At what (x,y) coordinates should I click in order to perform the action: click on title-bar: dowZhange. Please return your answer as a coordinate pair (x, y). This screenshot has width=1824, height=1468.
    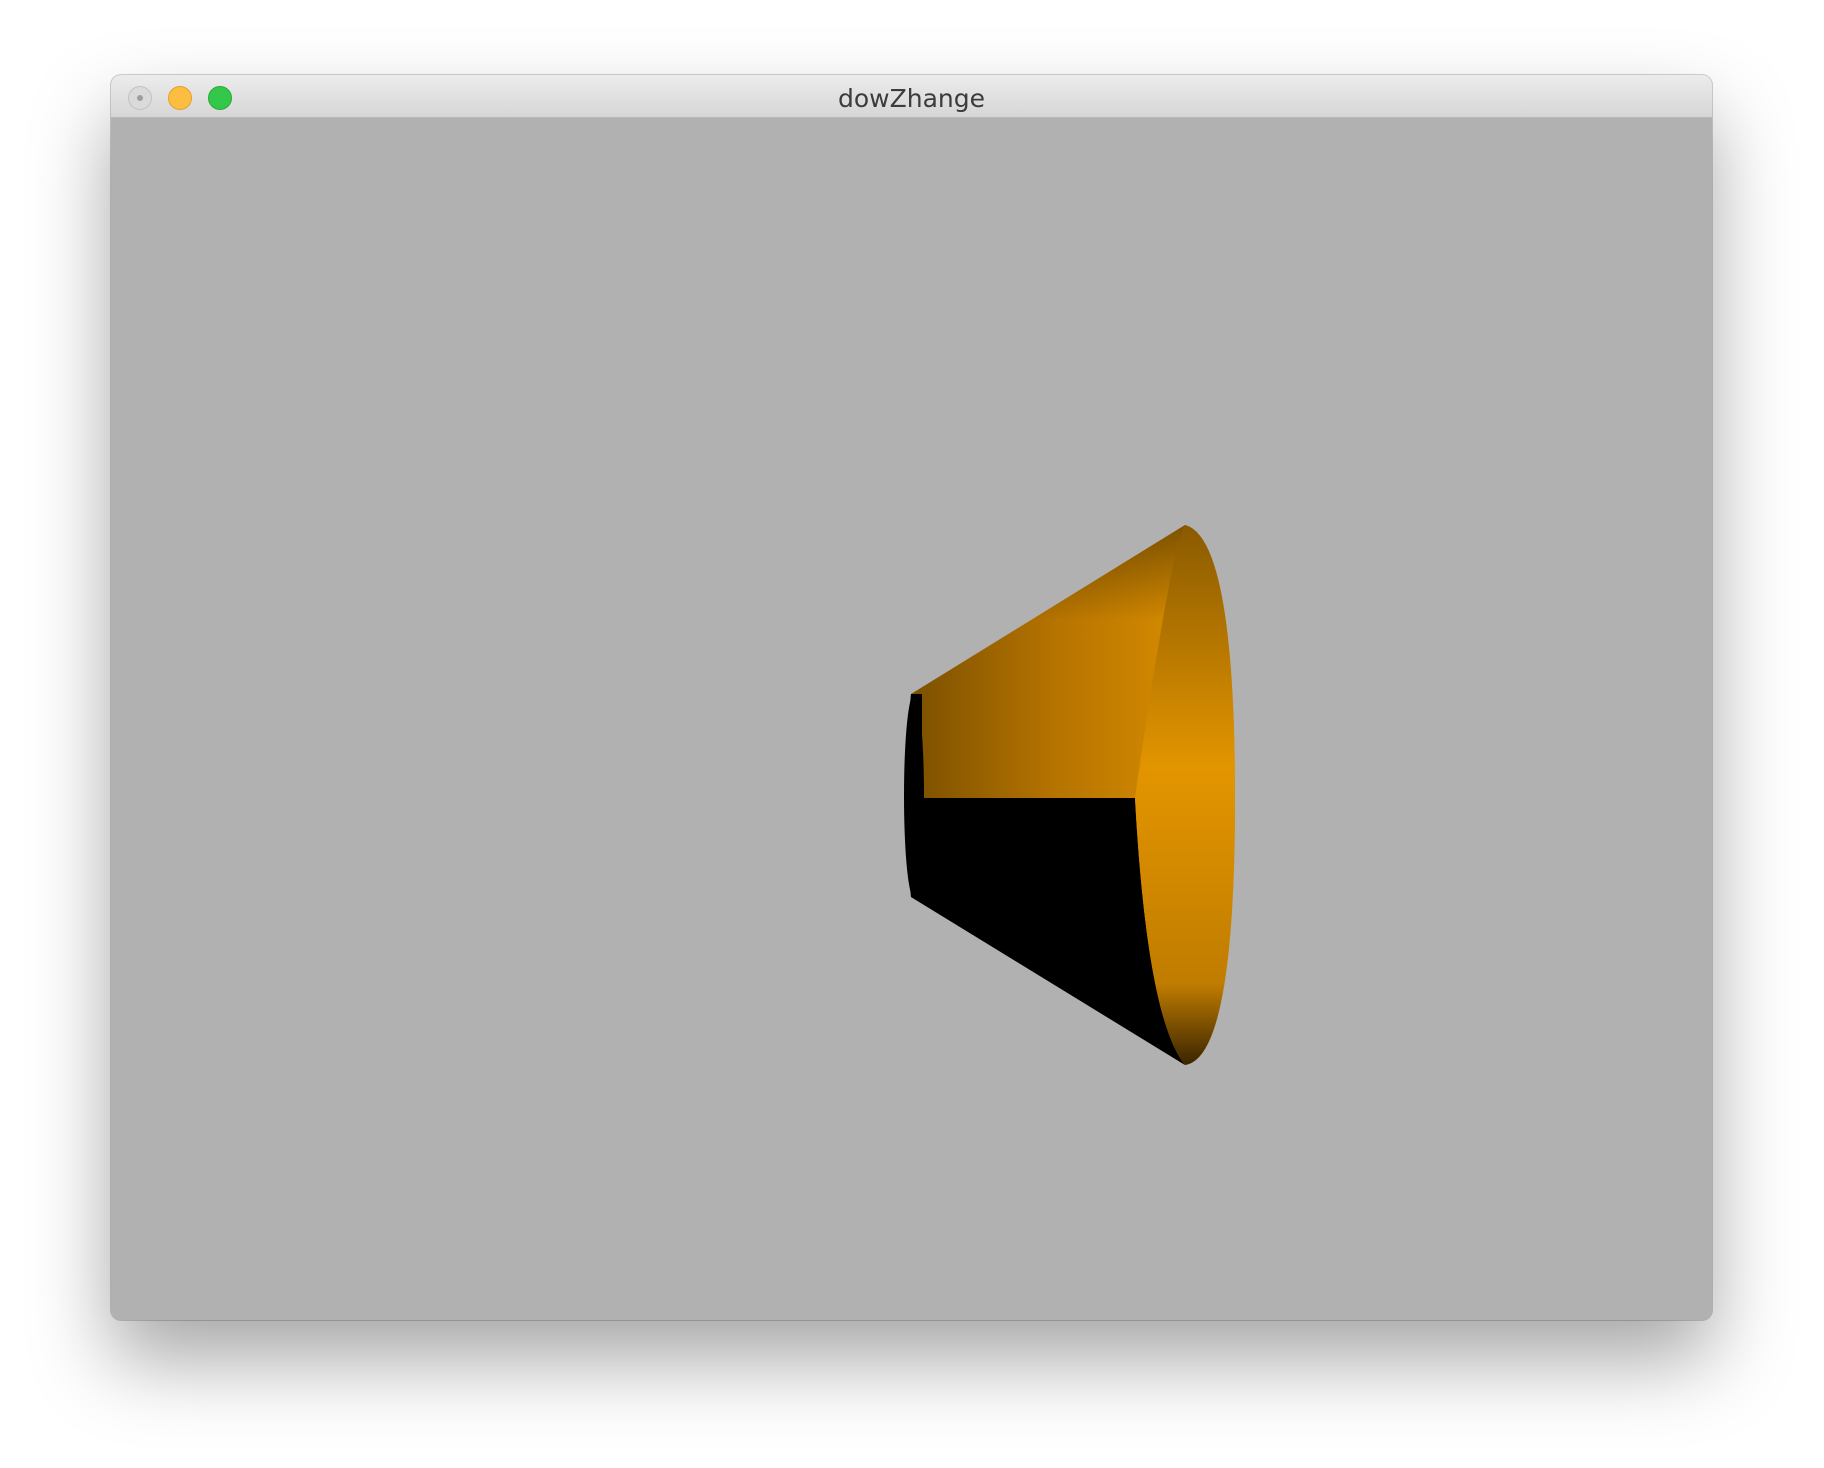
    Looking at the image, I should click on (911, 96).